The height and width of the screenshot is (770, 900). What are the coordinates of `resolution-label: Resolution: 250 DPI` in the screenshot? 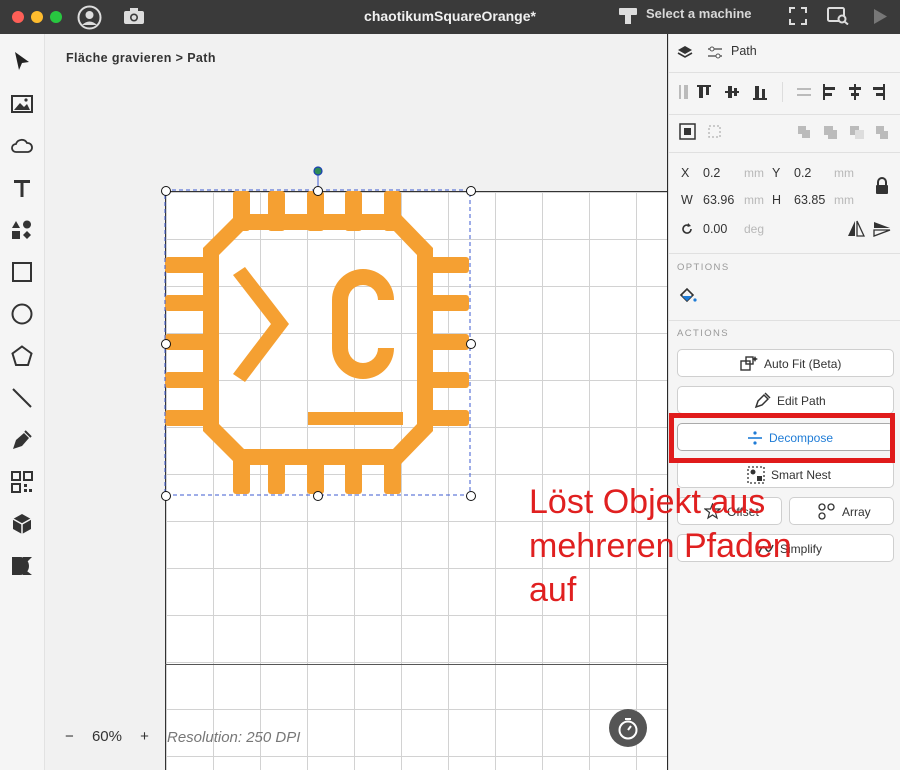 It's located at (234, 737).